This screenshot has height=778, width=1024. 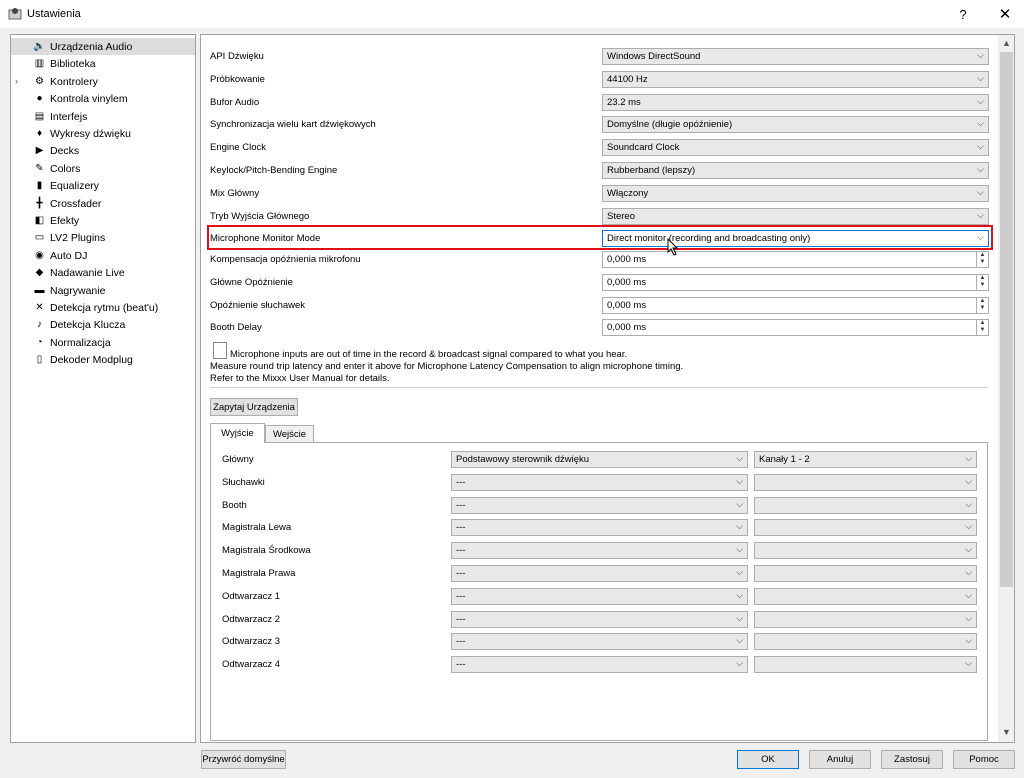 What do you see at coordinates (963, 14) in the screenshot?
I see `help-button: ?` at bounding box center [963, 14].